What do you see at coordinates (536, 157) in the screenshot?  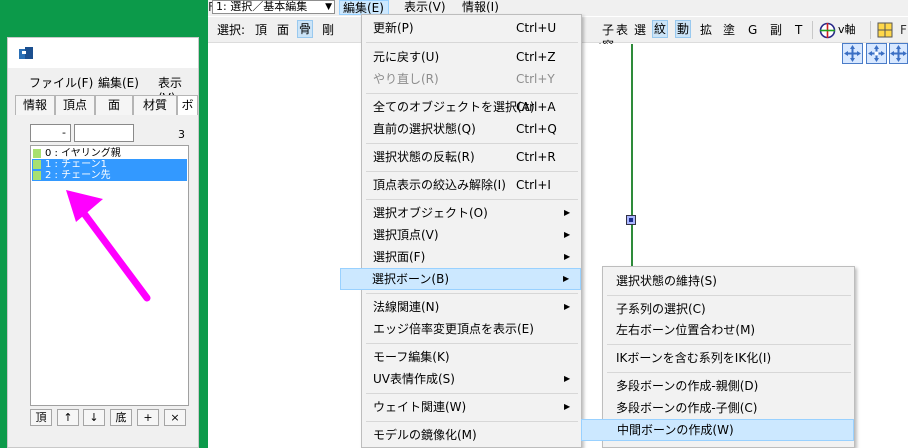 I see `menu-shortcut: Ctrl+R` at bounding box center [536, 157].